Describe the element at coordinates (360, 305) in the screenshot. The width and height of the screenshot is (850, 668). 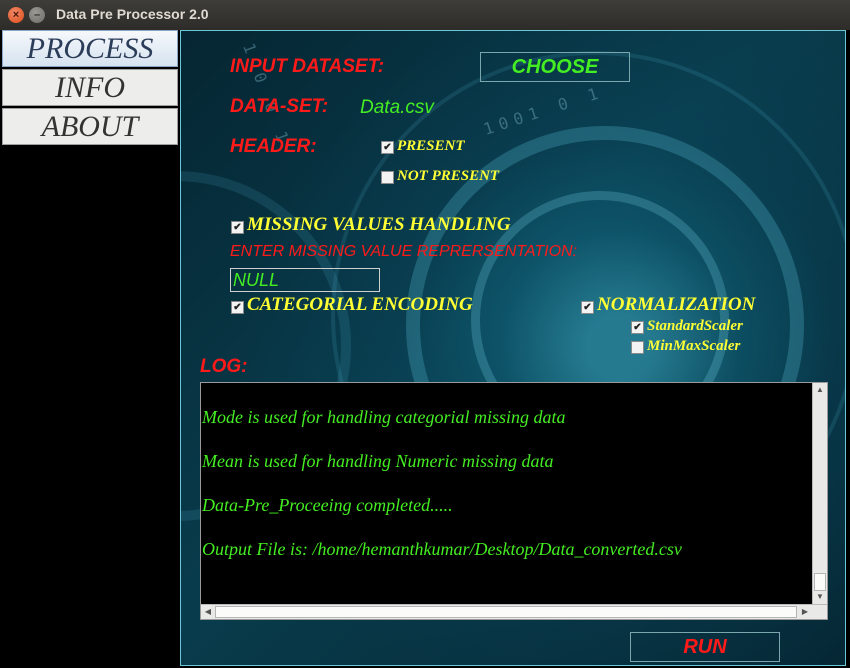
I see `categorical-encoding-label: CATEGORIAL ENCODING` at that location.